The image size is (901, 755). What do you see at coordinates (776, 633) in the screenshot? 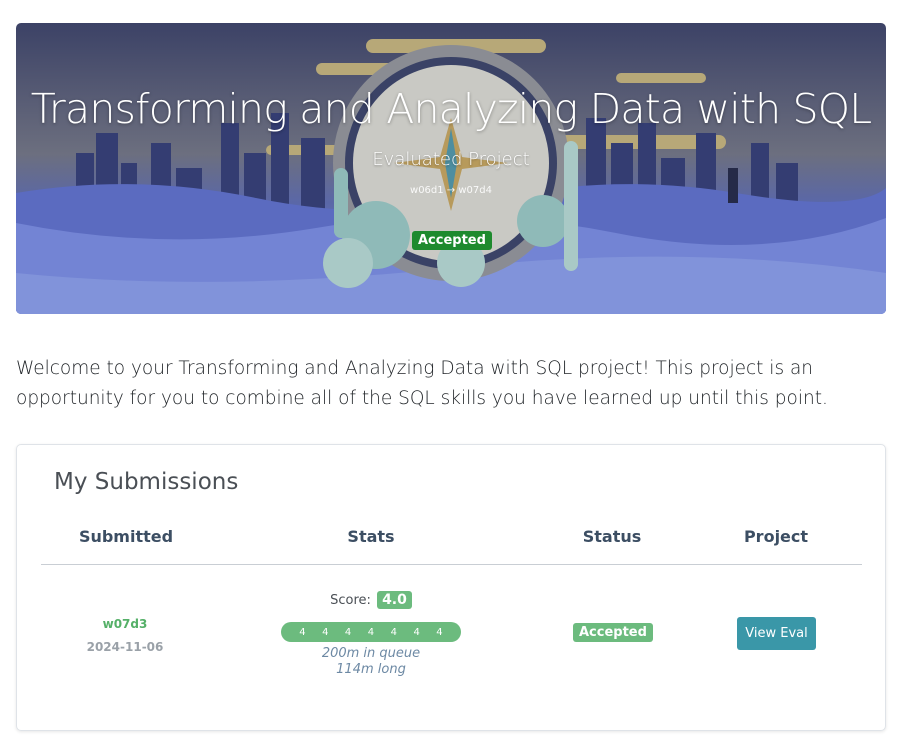
I see `view-eval-button: View Eval` at bounding box center [776, 633].